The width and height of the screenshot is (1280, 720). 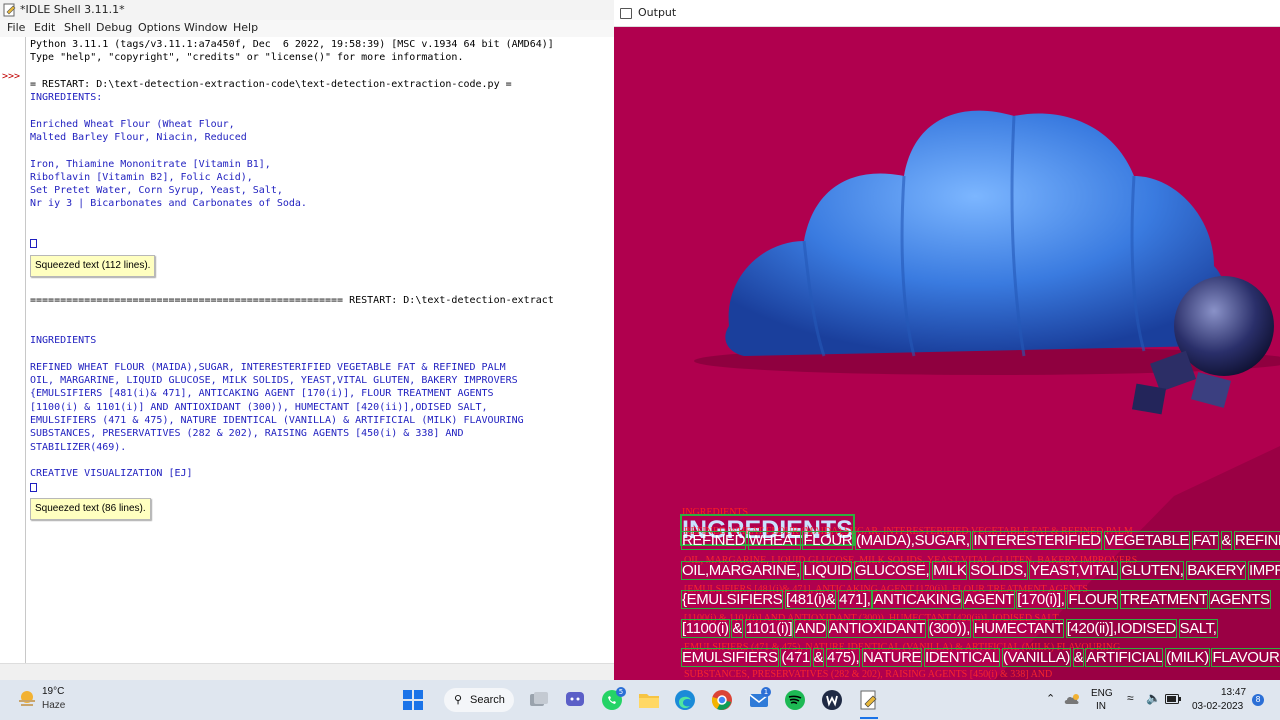 What do you see at coordinates (1205, 540) in the screenshot?
I see `detected-word-box: FAT` at bounding box center [1205, 540].